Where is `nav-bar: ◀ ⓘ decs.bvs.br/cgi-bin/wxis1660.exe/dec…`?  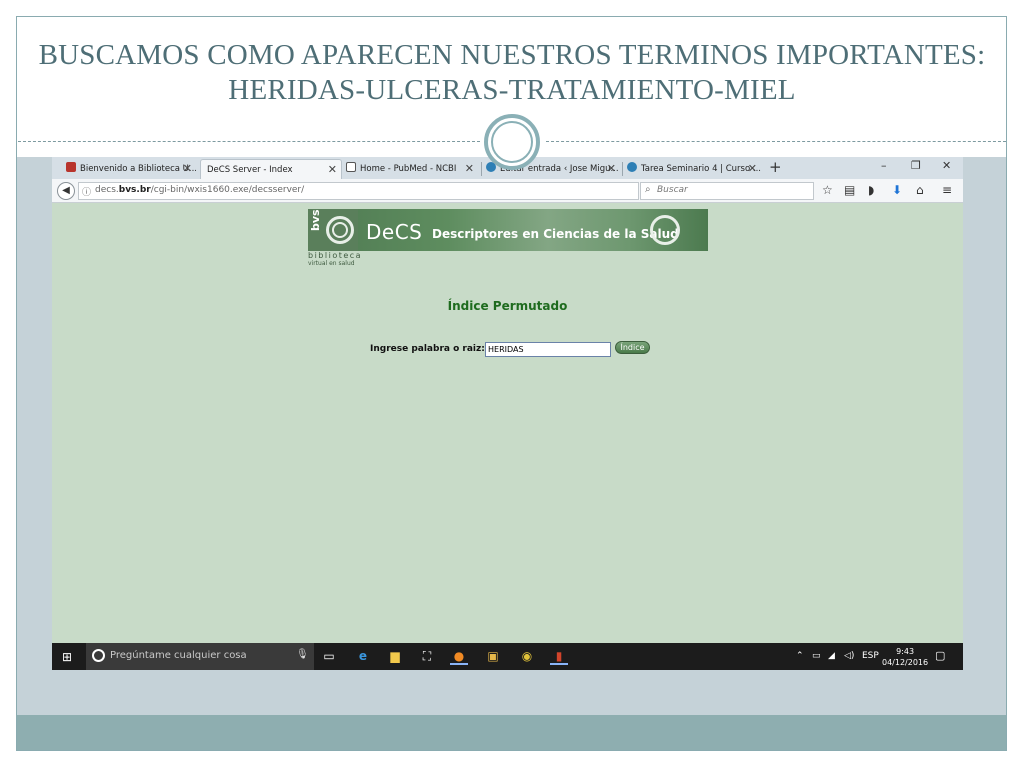
nav-bar: ◀ ⓘ decs.bvs.br/cgi-bin/wxis1660.exe/dec… is located at coordinates (507, 191).